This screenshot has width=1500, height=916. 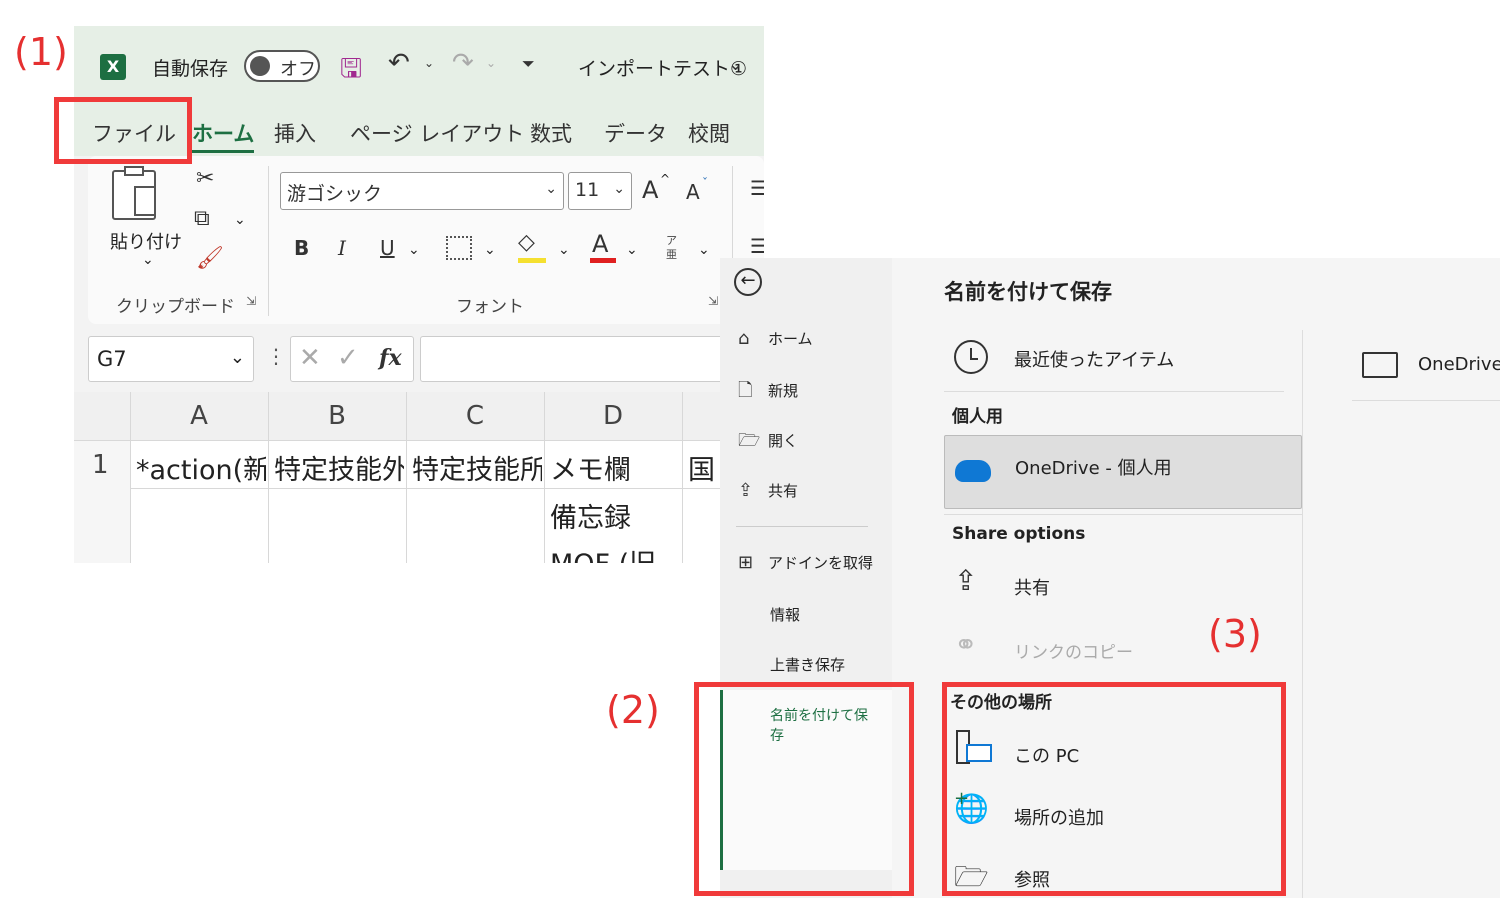 I want to click on undo-icon: ↶, so click(x=399, y=63).